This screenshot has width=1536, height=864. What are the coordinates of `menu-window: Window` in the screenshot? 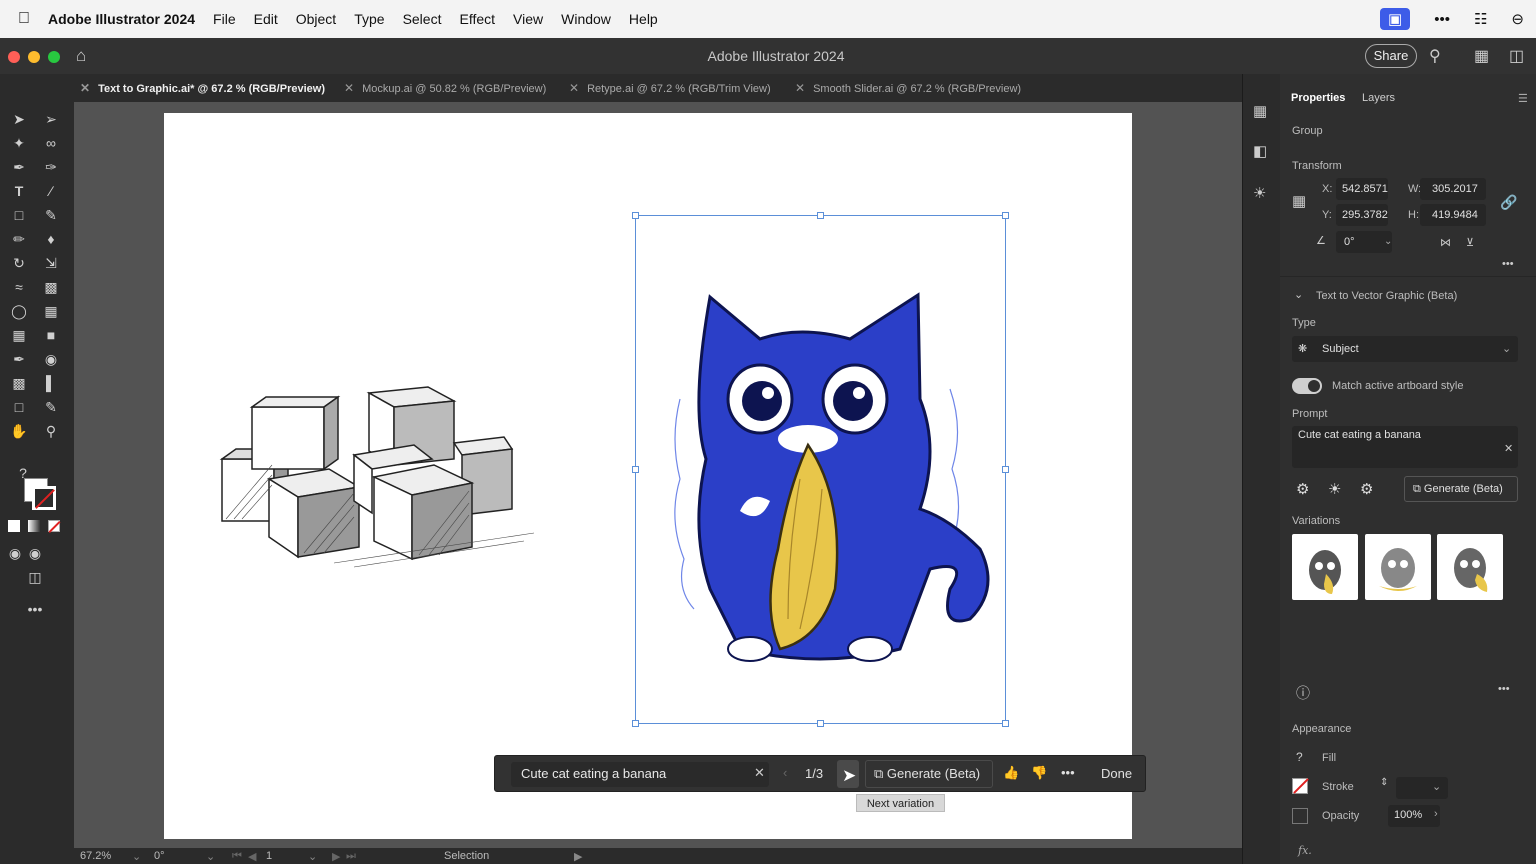 It's located at (586, 19).